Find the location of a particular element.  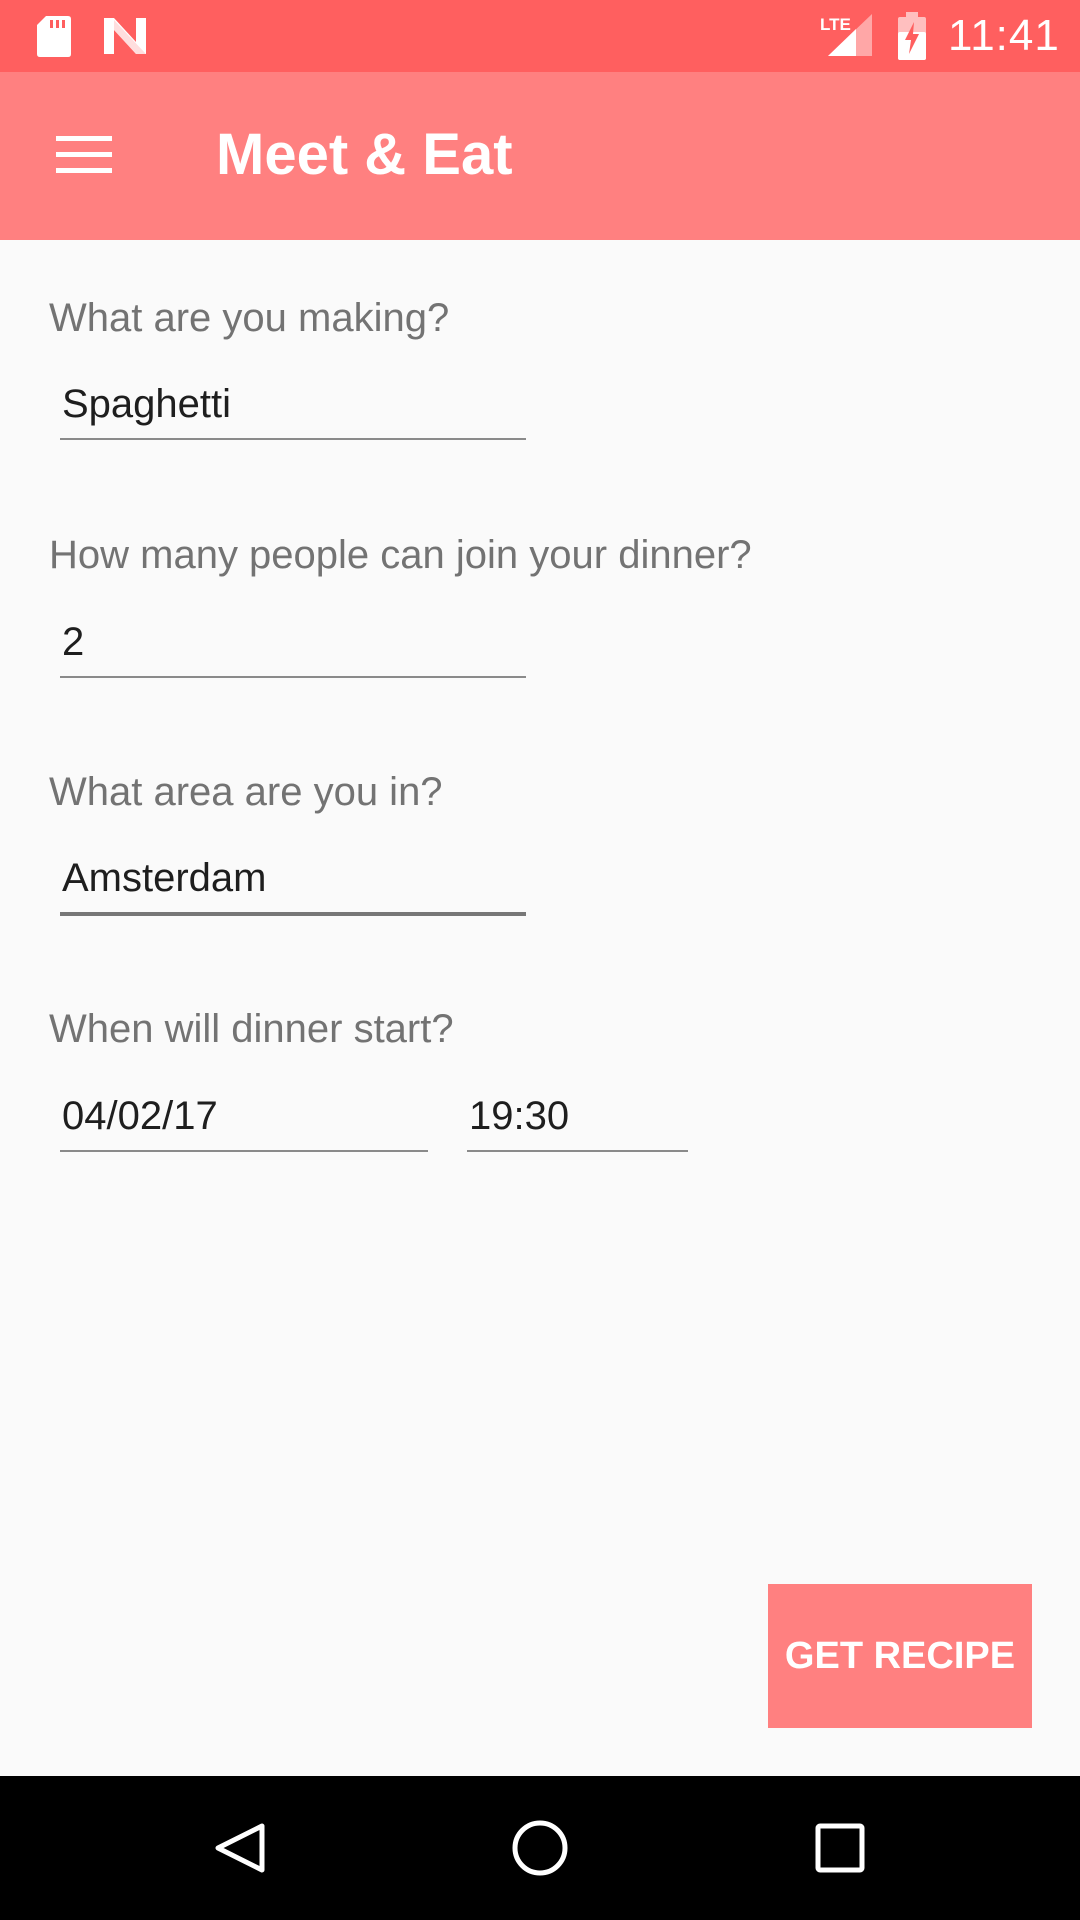

people-count-value: 2 is located at coordinates (73, 642).